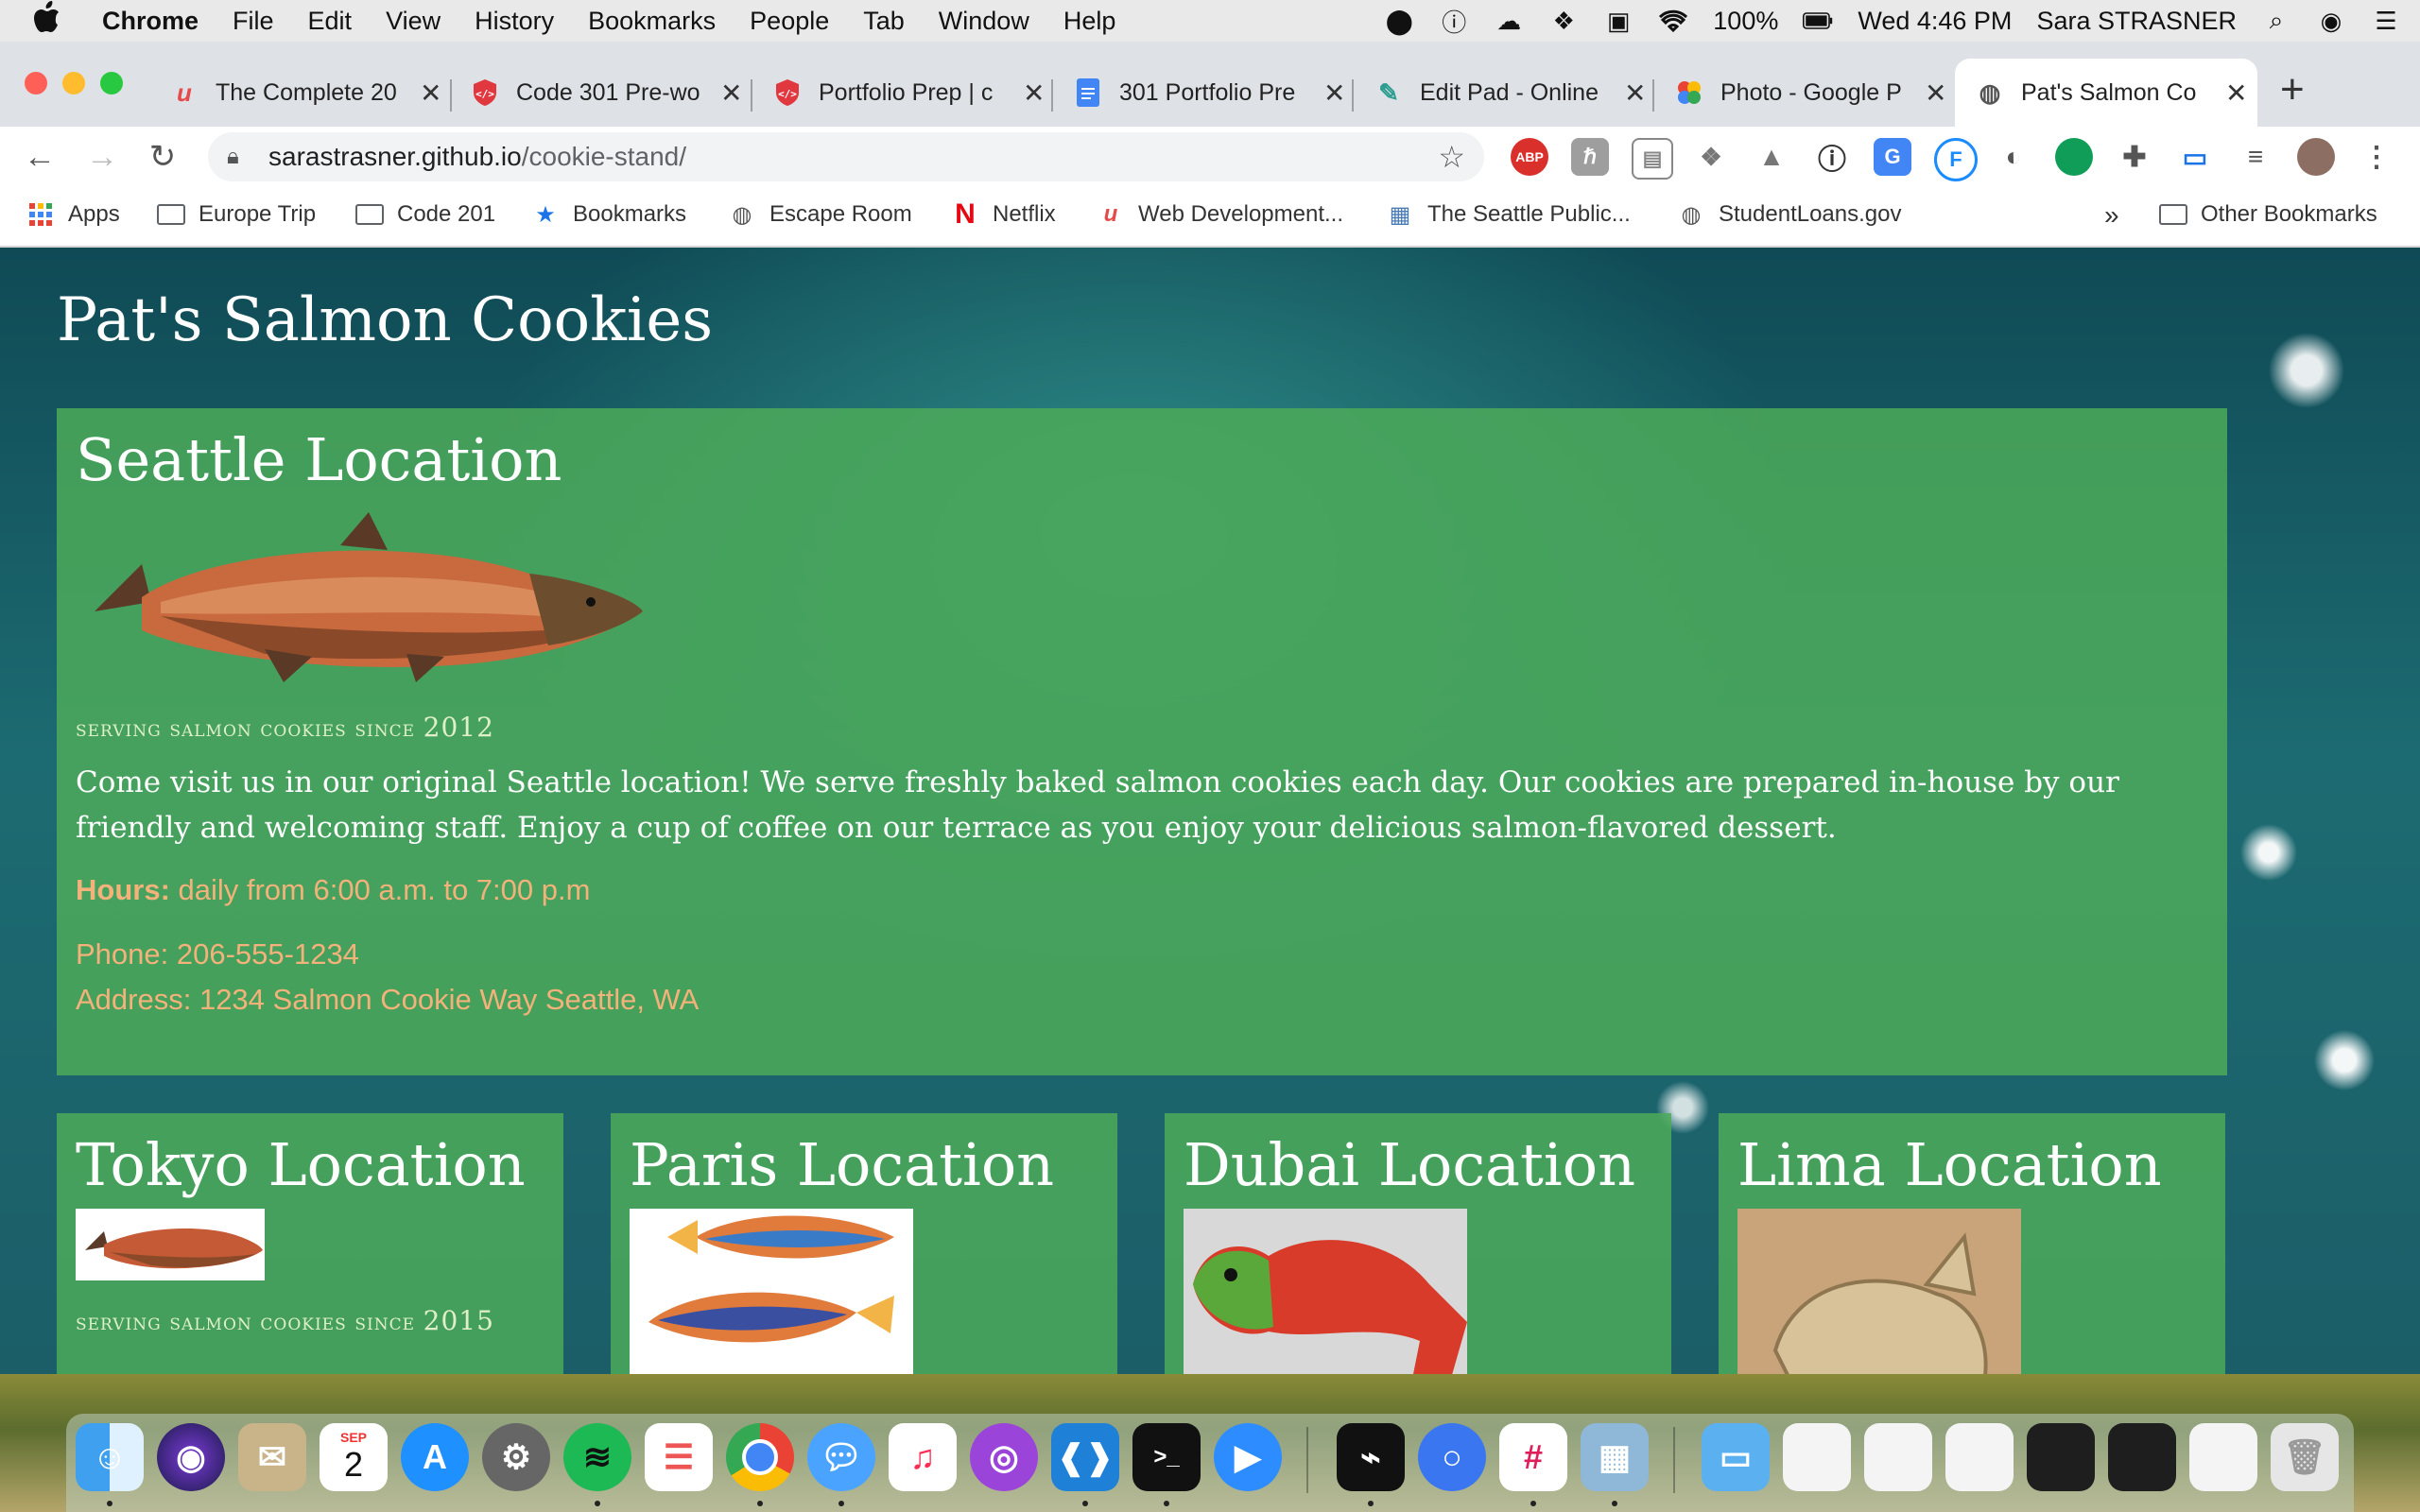  I want to click on tab-edit-pad: ✎ Edit Pad - Online ✕, so click(1511, 93).